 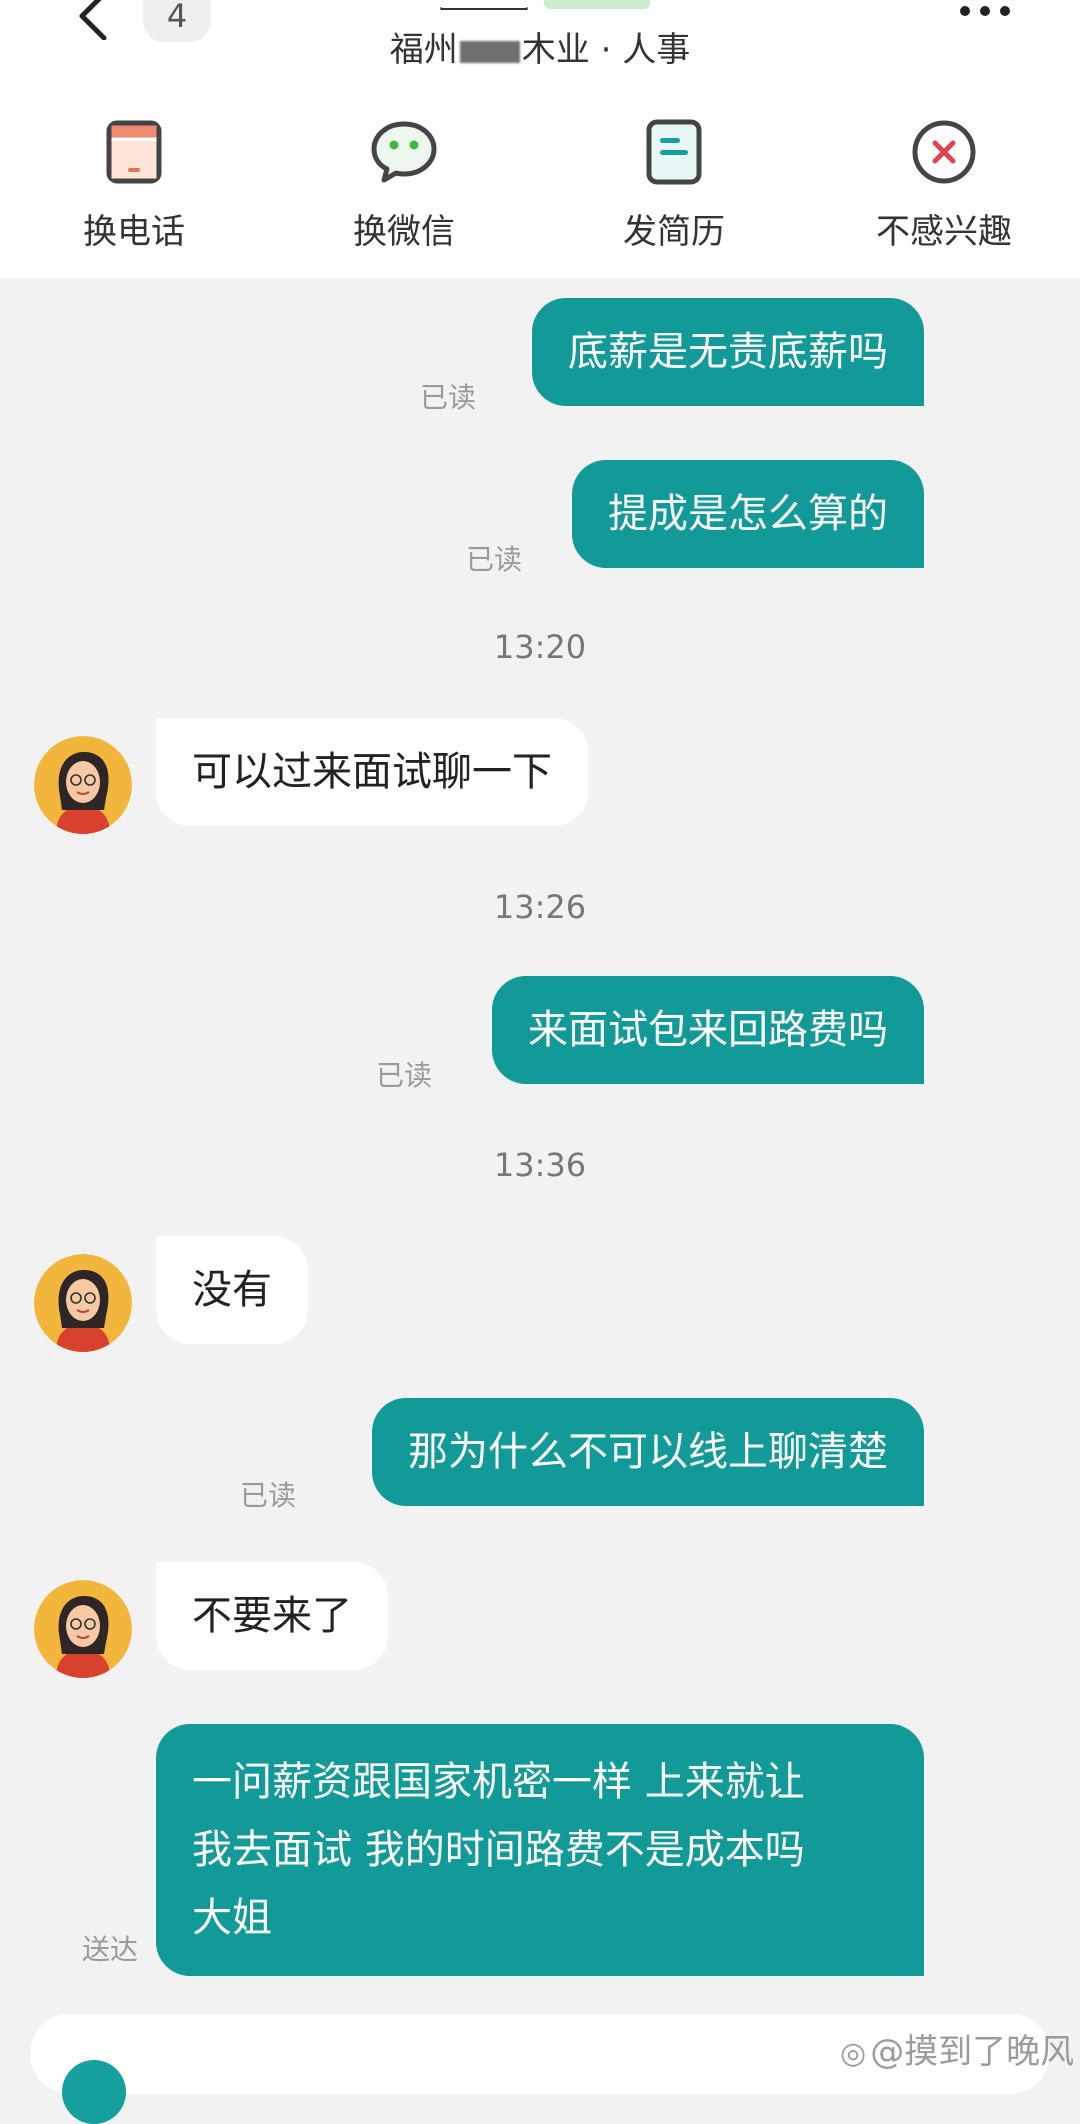 I want to click on weibo-watermark: ◎ @摸到了晚风, so click(x=957, y=2048).